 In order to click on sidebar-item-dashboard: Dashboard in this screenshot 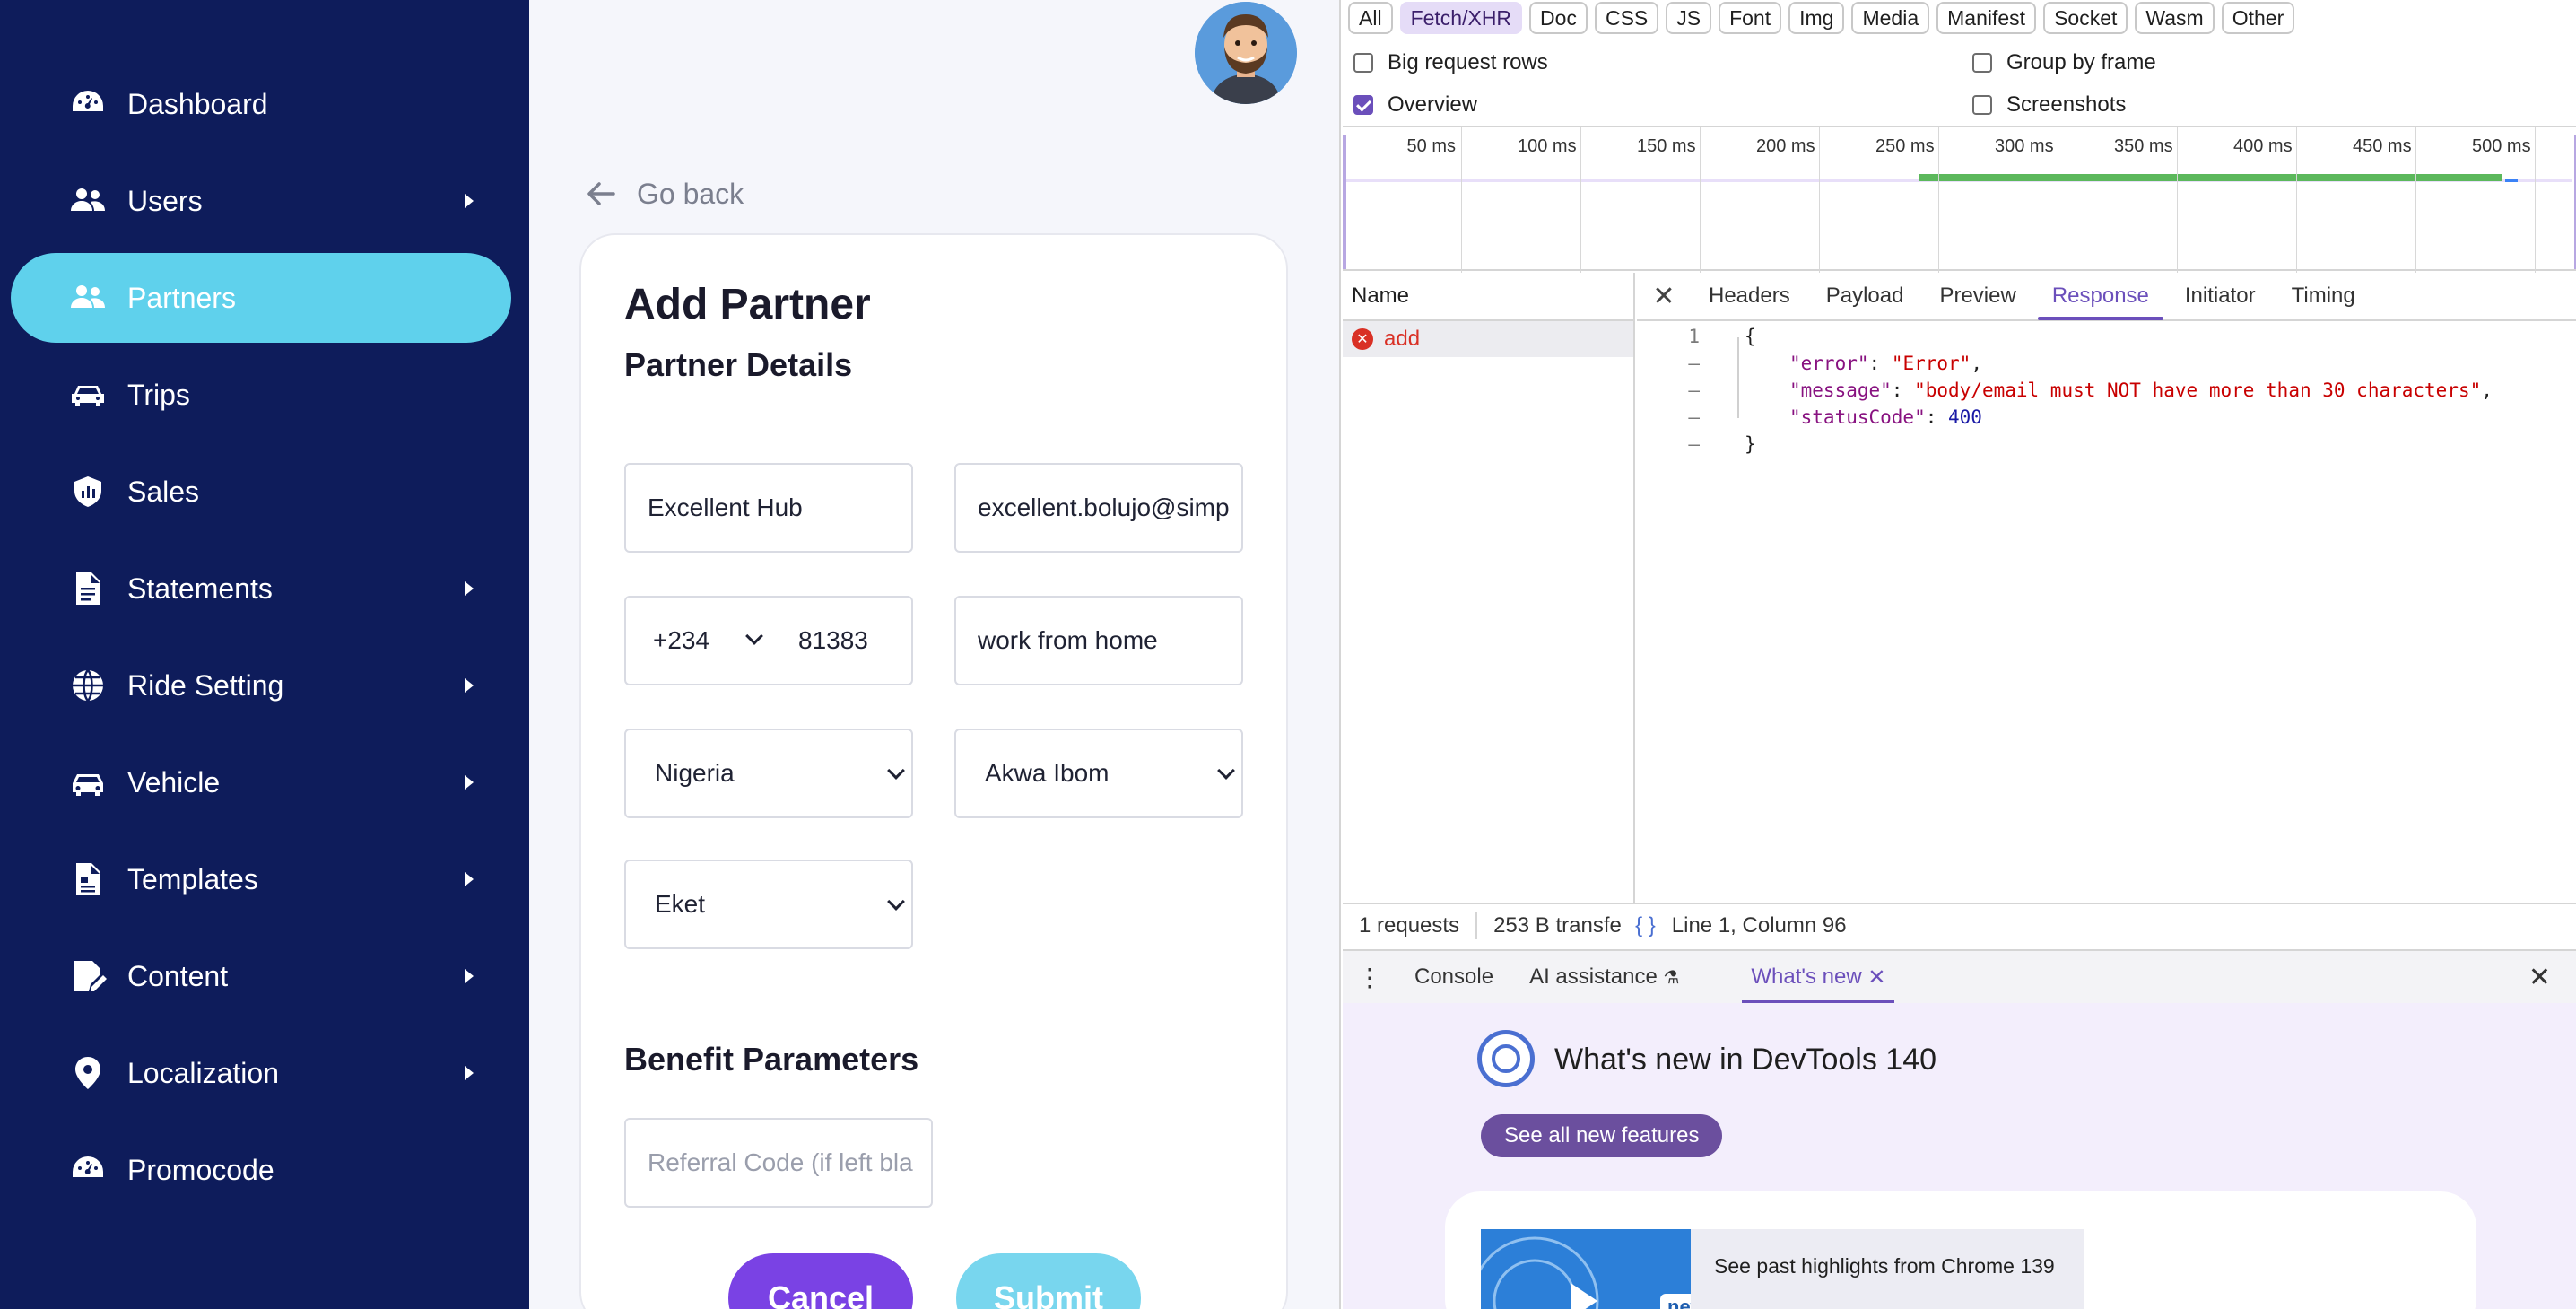, I will do `click(261, 104)`.